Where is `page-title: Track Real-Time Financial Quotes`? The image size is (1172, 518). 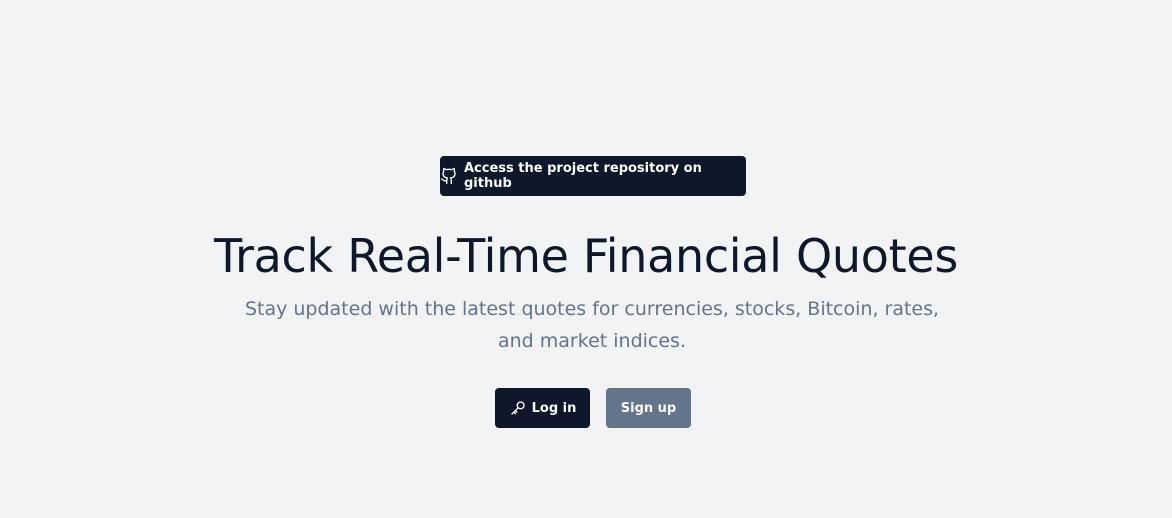 page-title: Track Real-Time Financial Quotes is located at coordinates (586, 256).